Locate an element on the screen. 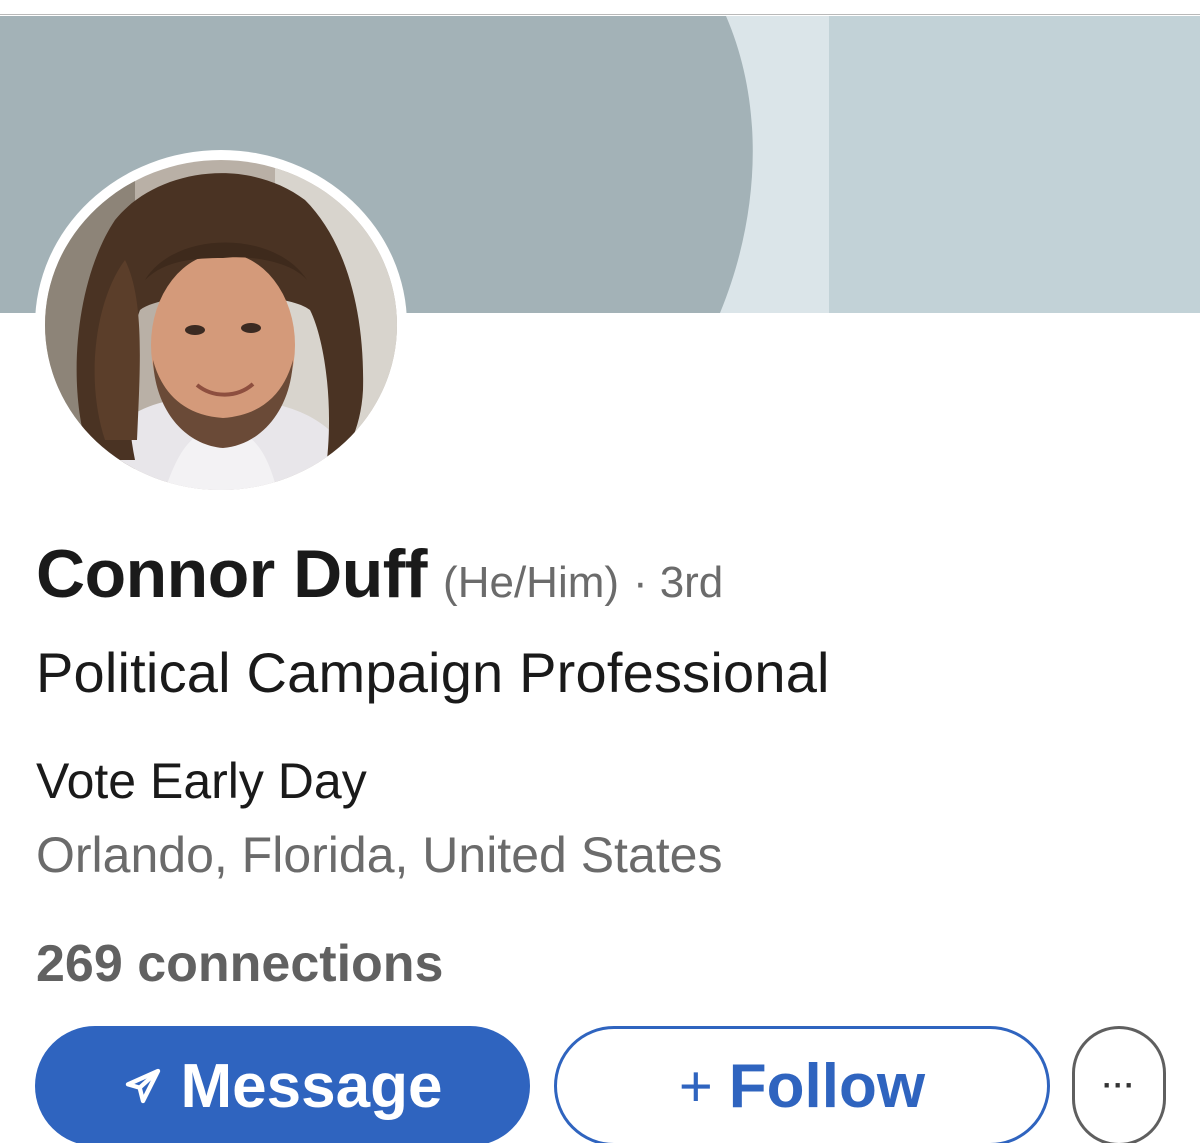 The image size is (1200, 1143). profile-location: Orlando, Florida, United States is located at coordinates (379, 855).